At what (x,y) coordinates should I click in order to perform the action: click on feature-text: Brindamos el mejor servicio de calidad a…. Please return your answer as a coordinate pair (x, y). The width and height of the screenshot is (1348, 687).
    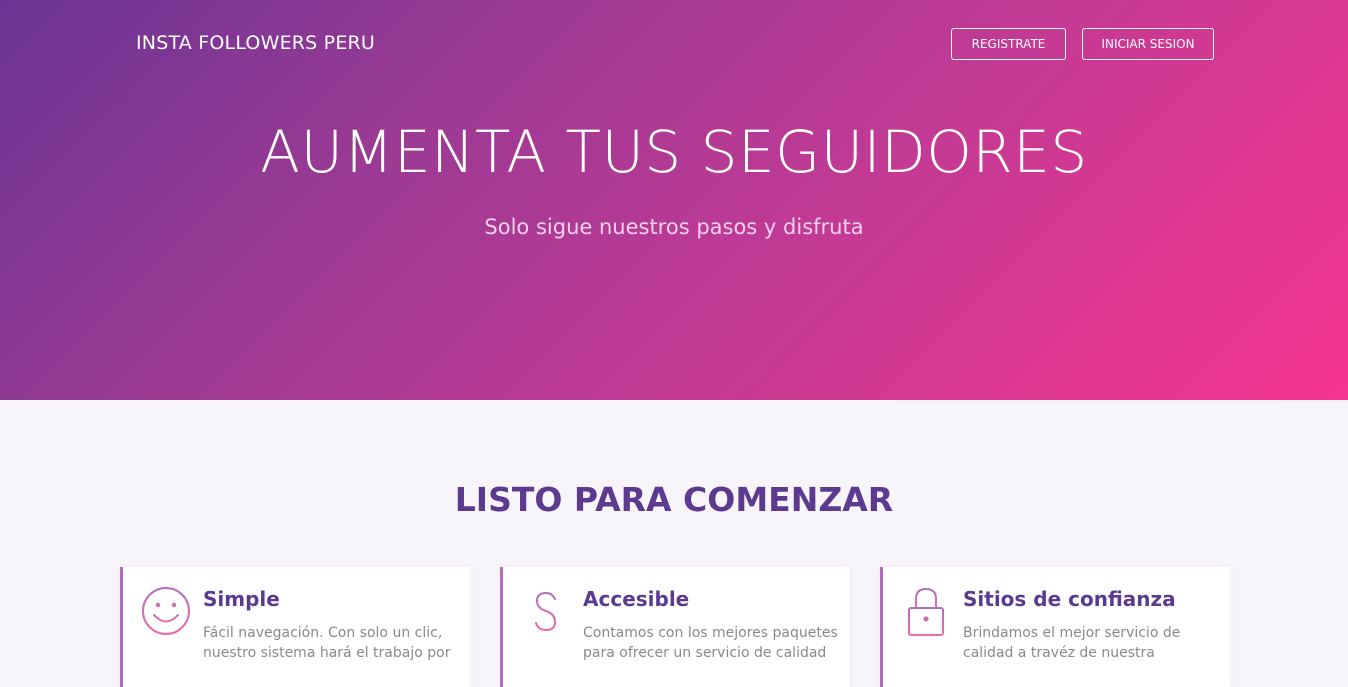
    Looking at the image, I should click on (1072, 643).